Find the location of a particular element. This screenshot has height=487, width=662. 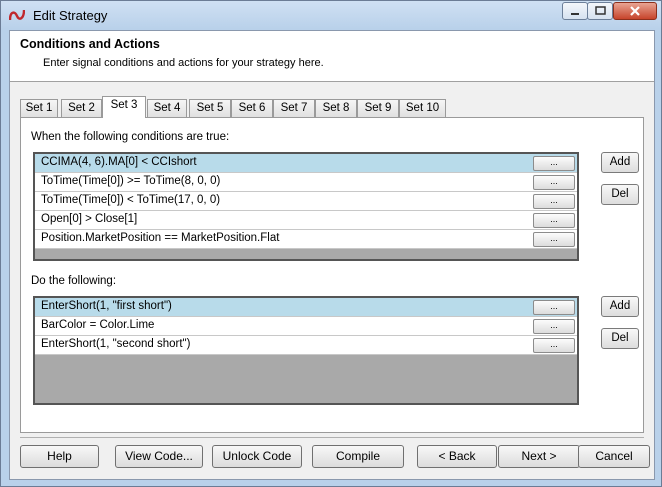

close-button is located at coordinates (635, 11).